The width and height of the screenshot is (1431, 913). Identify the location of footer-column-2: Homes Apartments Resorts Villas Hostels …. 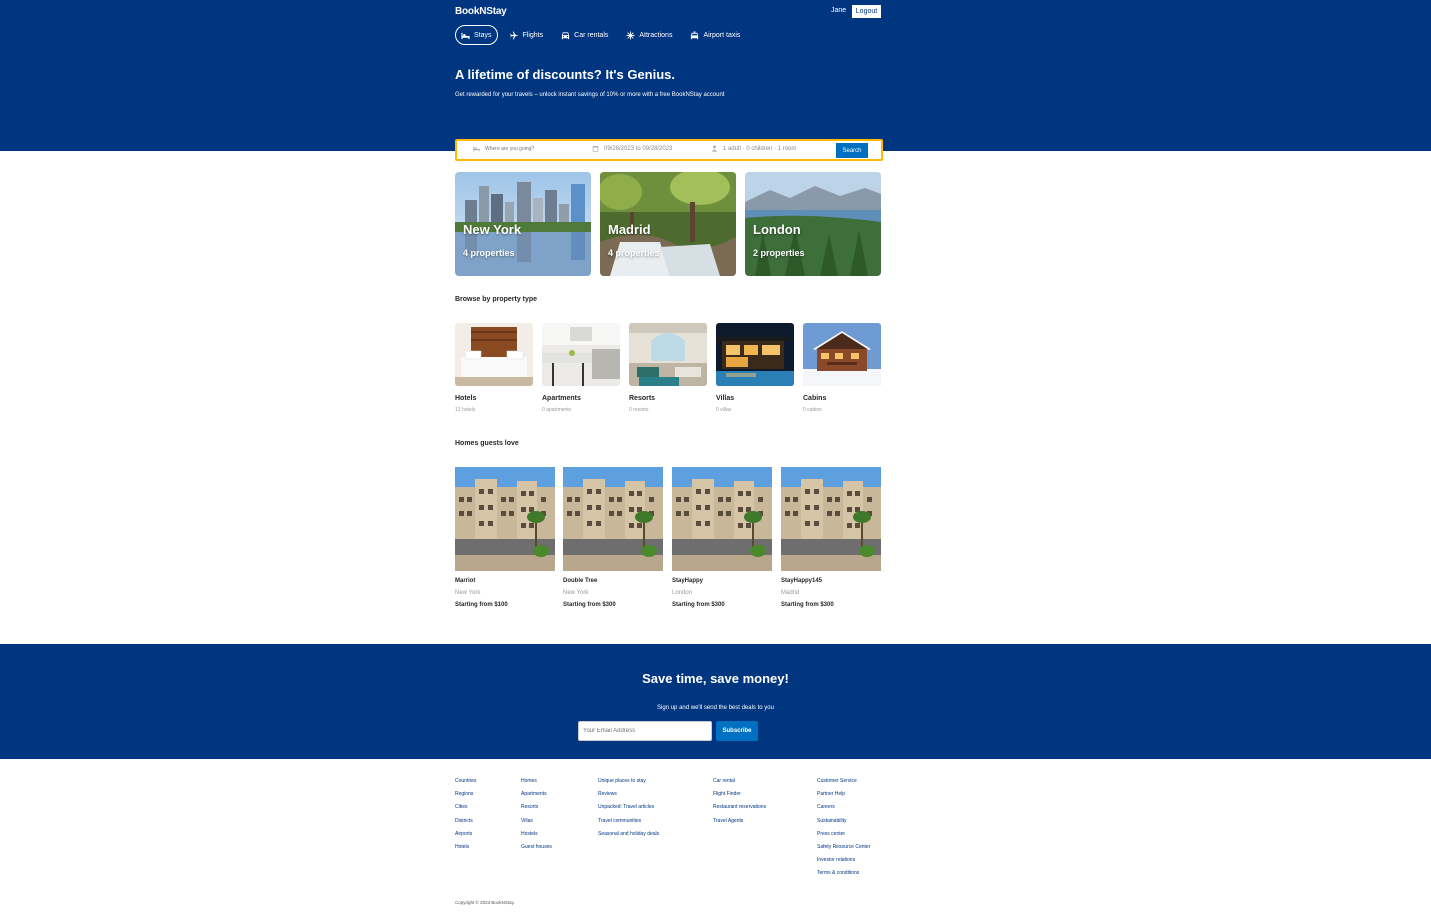
(536, 816).